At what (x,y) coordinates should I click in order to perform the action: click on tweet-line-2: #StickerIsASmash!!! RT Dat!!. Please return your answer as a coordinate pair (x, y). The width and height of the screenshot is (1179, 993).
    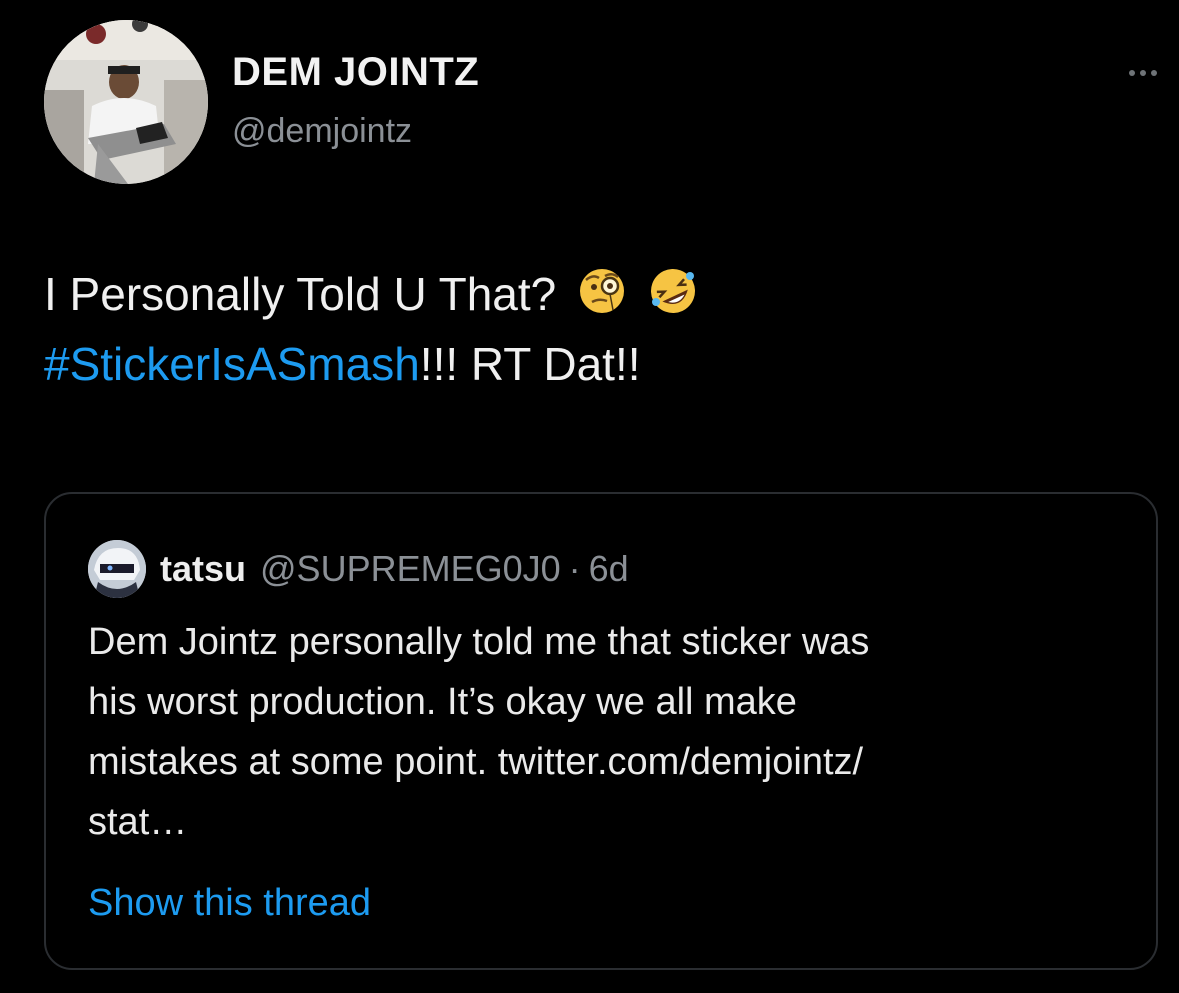
    Looking at the image, I should click on (594, 364).